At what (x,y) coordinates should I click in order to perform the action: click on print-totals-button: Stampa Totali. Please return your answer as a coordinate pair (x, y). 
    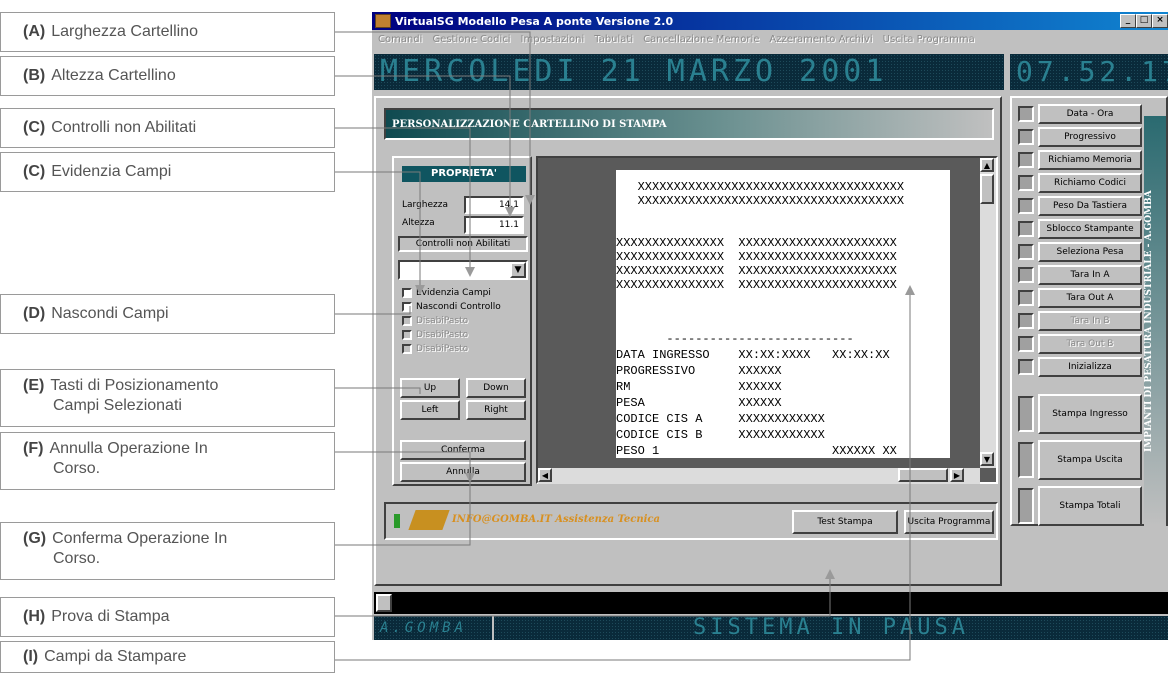
    Looking at the image, I should click on (1090, 506).